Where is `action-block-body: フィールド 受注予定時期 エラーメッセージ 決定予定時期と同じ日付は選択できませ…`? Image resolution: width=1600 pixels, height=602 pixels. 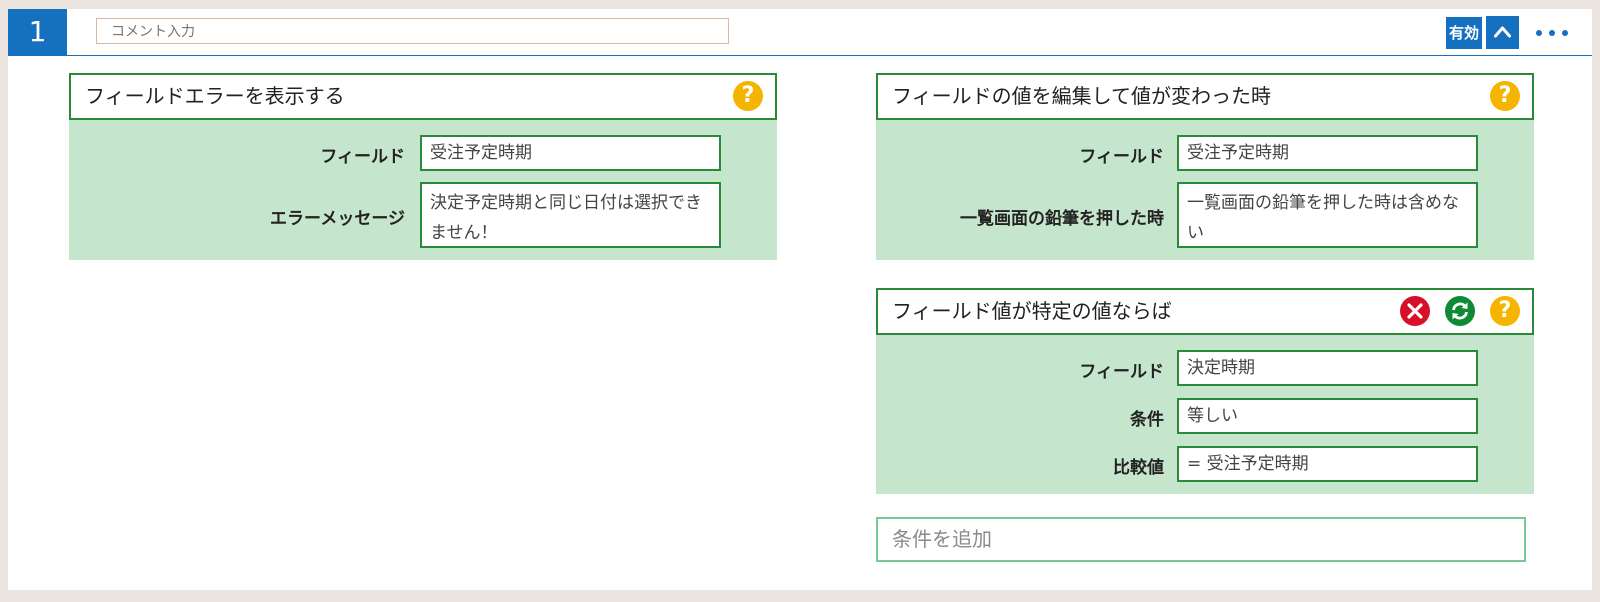
action-block-body: フィールド 受注予定時期 エラーメッセージ 決定予定時期と同じ日付は選択できませ… is located at coordinates (423, 190).